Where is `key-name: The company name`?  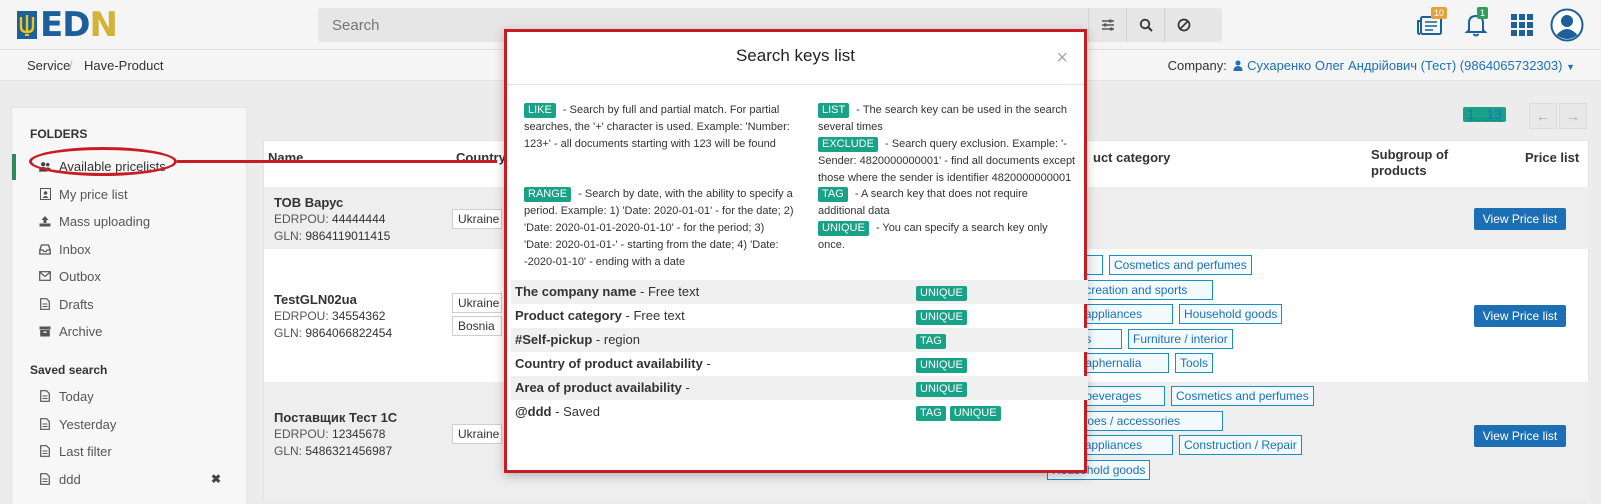 key-name: The company name is located at coordinates (576, 291).